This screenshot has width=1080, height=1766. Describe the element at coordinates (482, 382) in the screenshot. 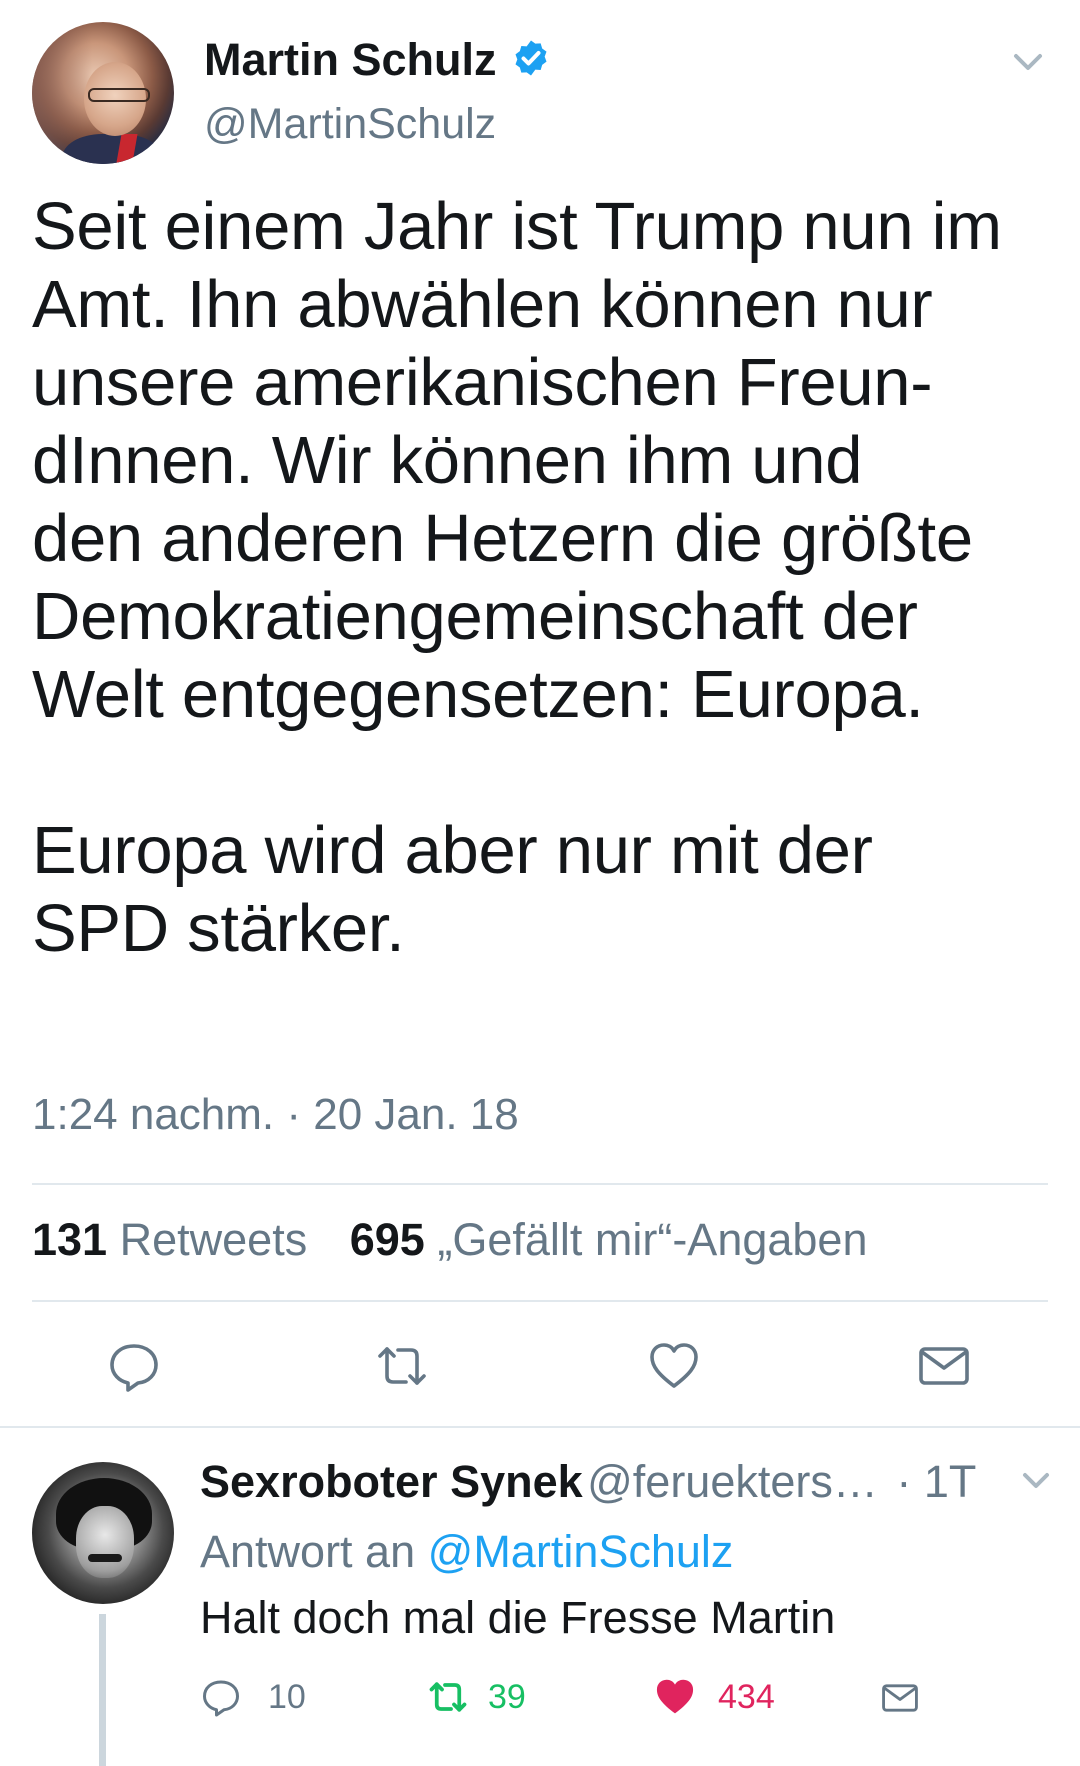

I see `tweet-line: unsere amerikanischen Freun-` at that location.